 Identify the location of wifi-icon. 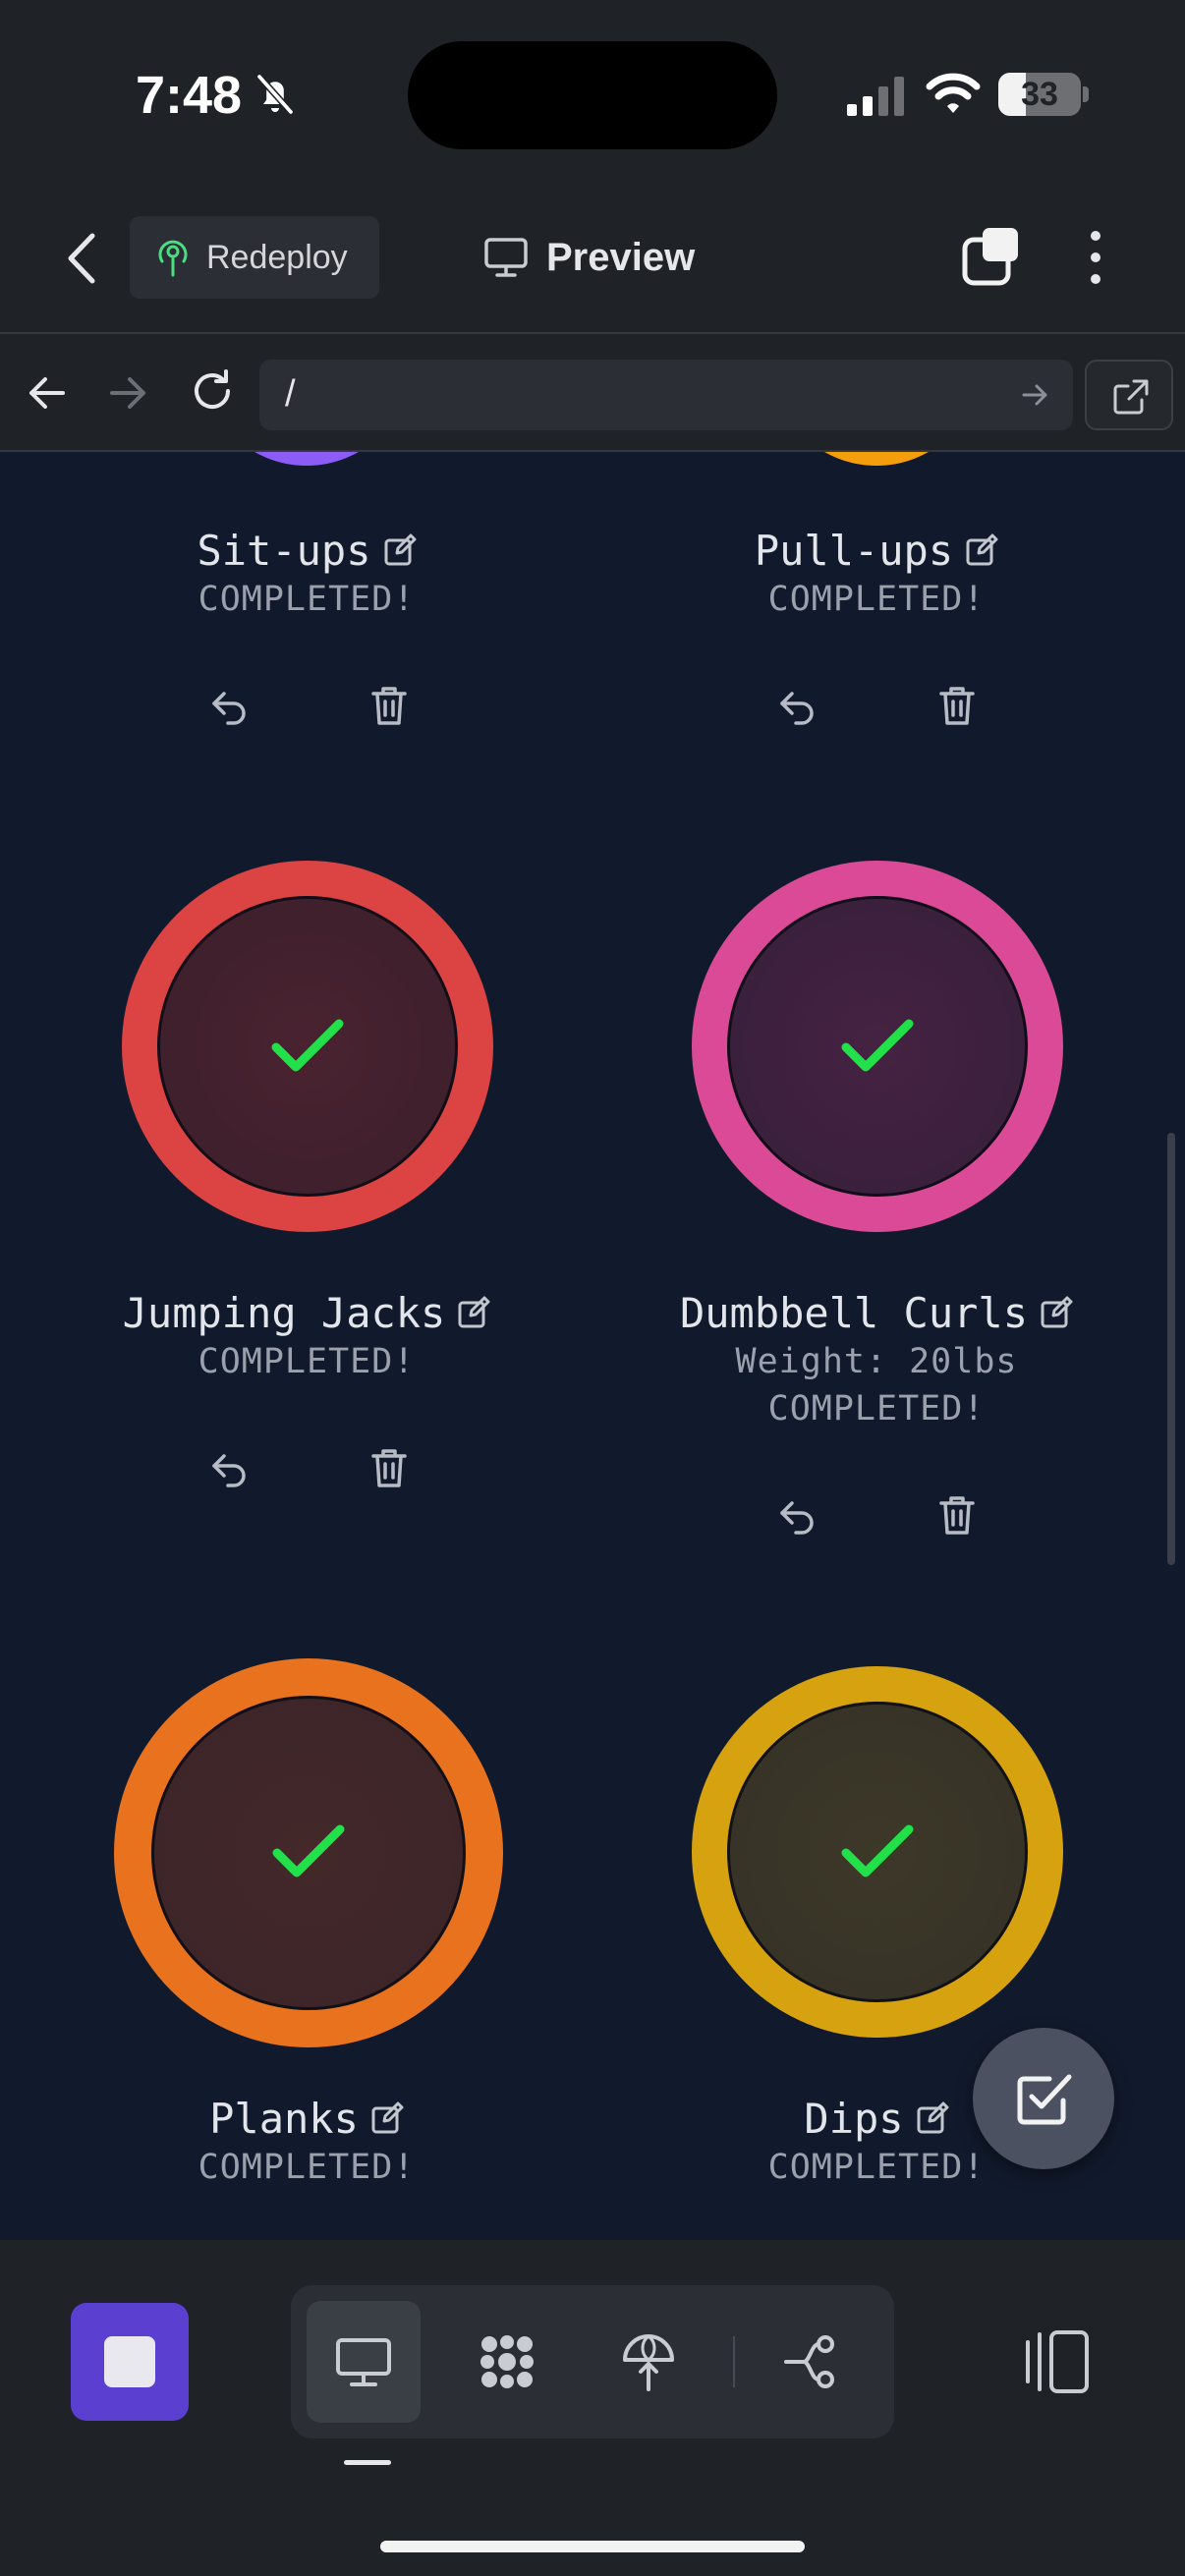
(954, 93).